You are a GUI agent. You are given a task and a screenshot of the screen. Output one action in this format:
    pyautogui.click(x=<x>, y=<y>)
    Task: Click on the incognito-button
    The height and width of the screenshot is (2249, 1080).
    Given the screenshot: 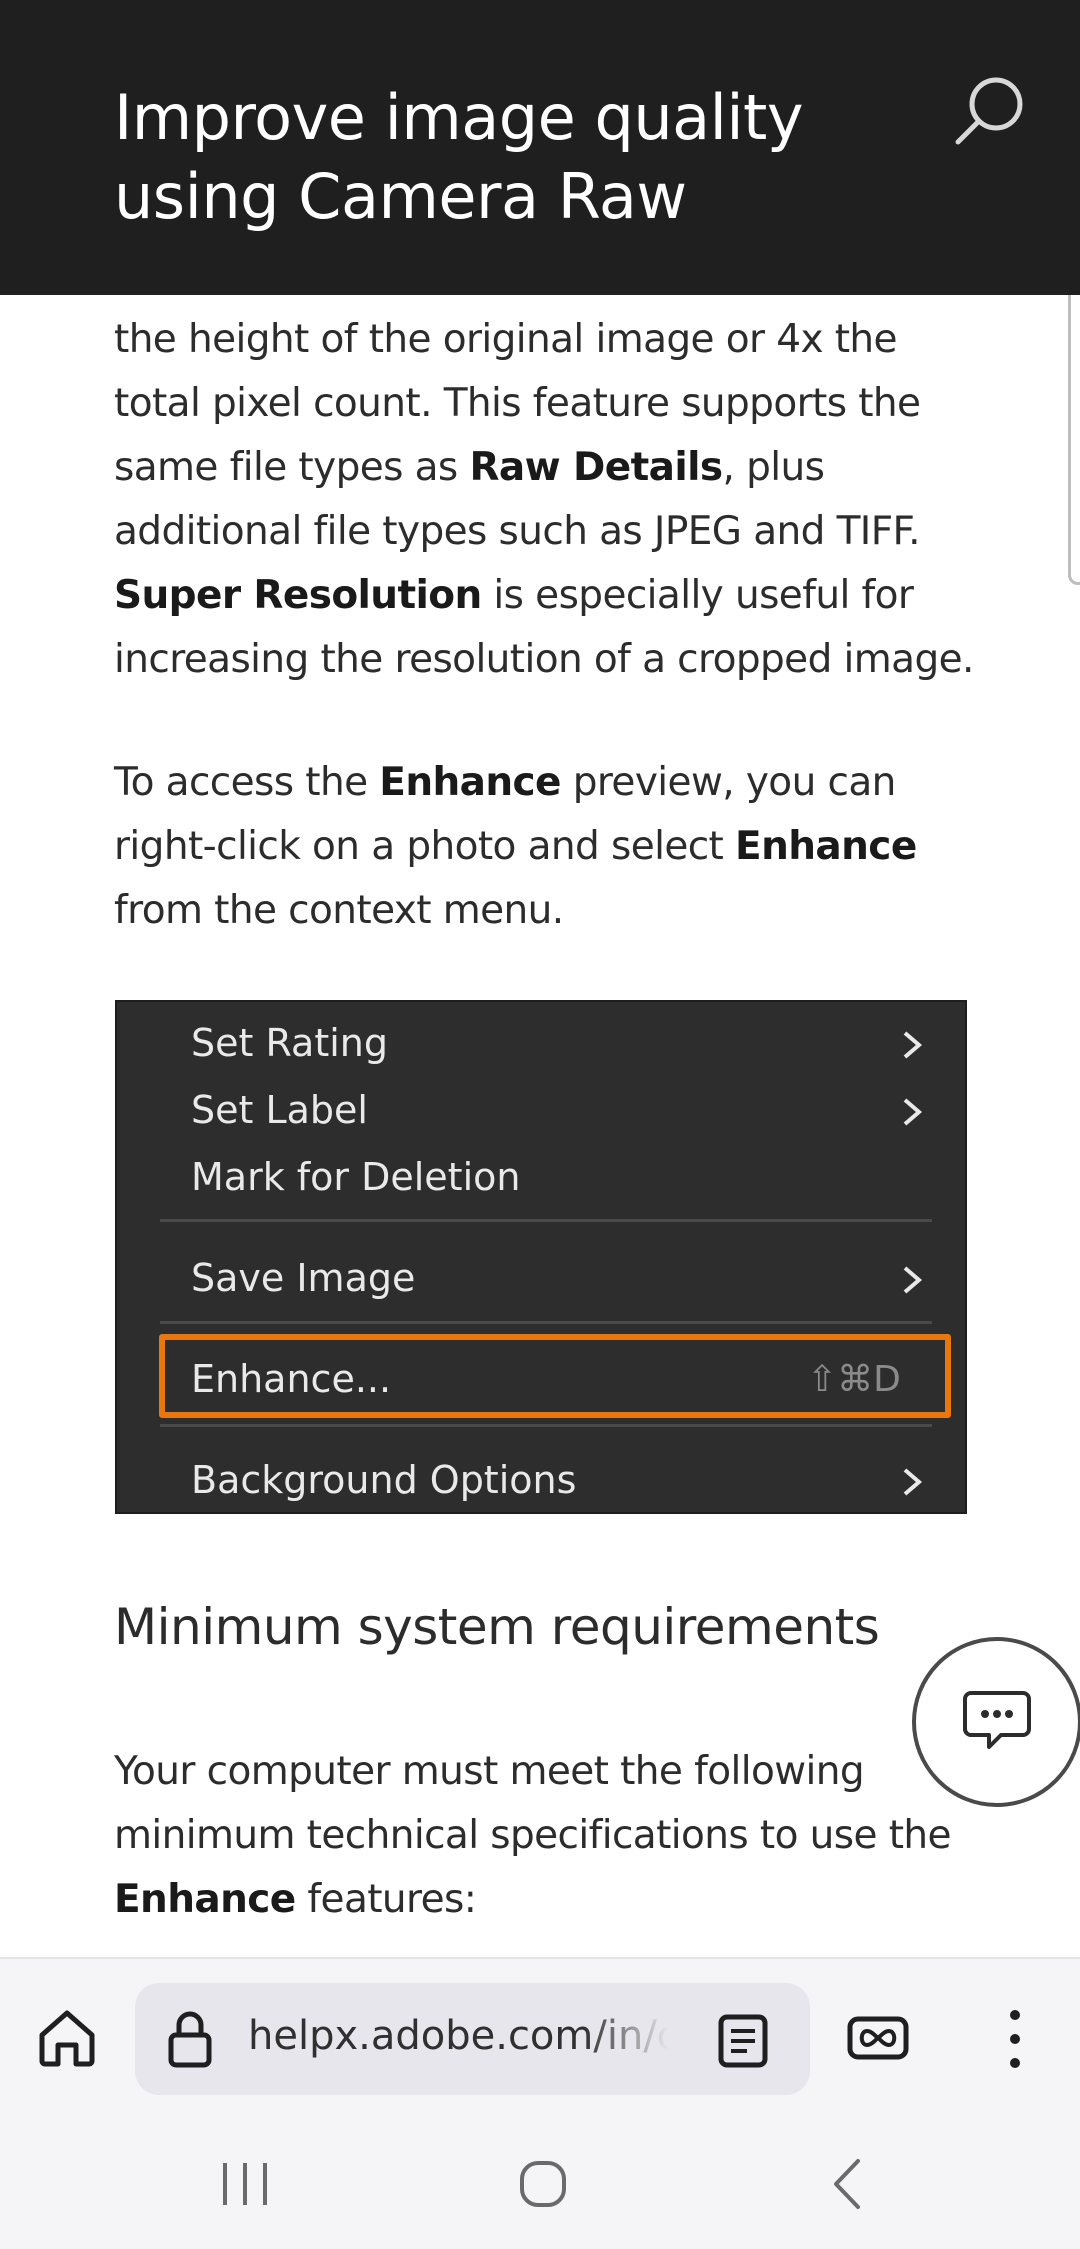 What is the action you would take?
    pyautogui.click(x=878, y=2038)
    